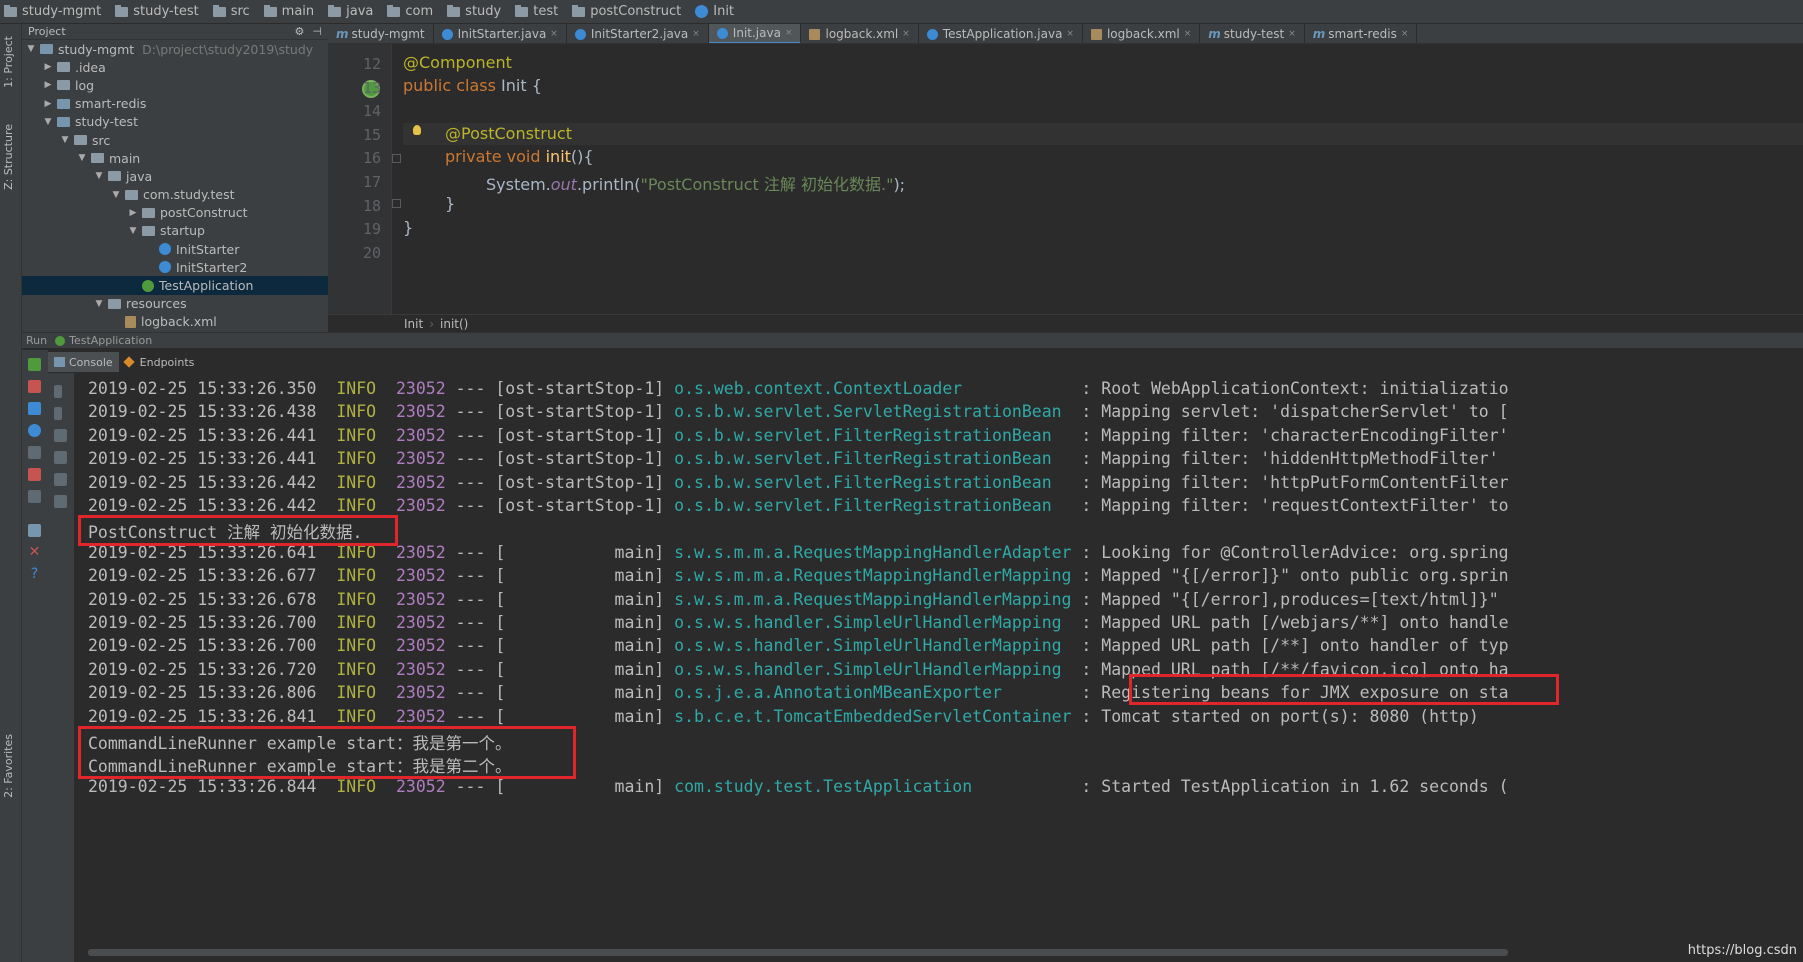 Image resolution: width=1803 pixels, height=962 pixels. Describe the element at coordinates (175, 140) in the screenshot. I see `tree-item: ▼ src` at that location.